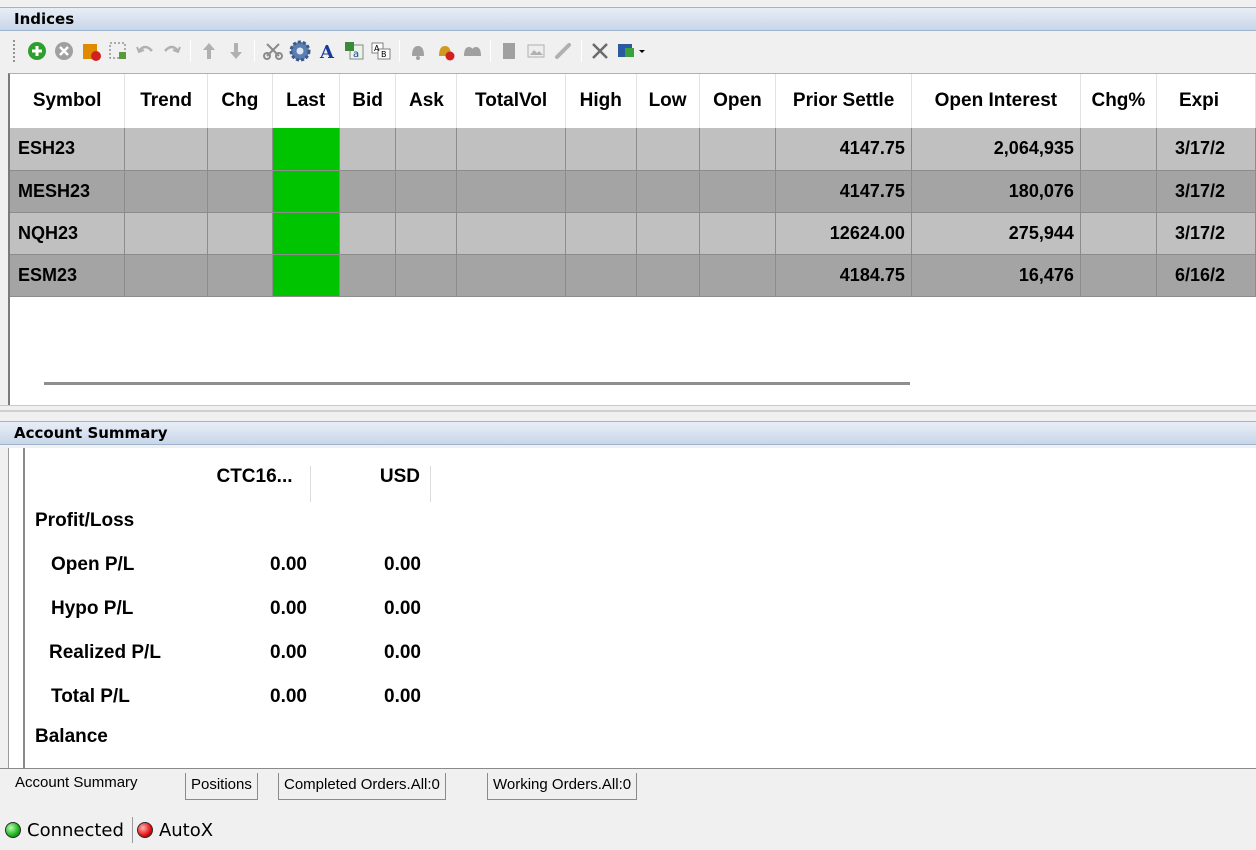 The width and height of the screenshot is (1256, 850). Describe the element at coordinates (563, 51) in the screenshot. I see `link-icon` at that location.